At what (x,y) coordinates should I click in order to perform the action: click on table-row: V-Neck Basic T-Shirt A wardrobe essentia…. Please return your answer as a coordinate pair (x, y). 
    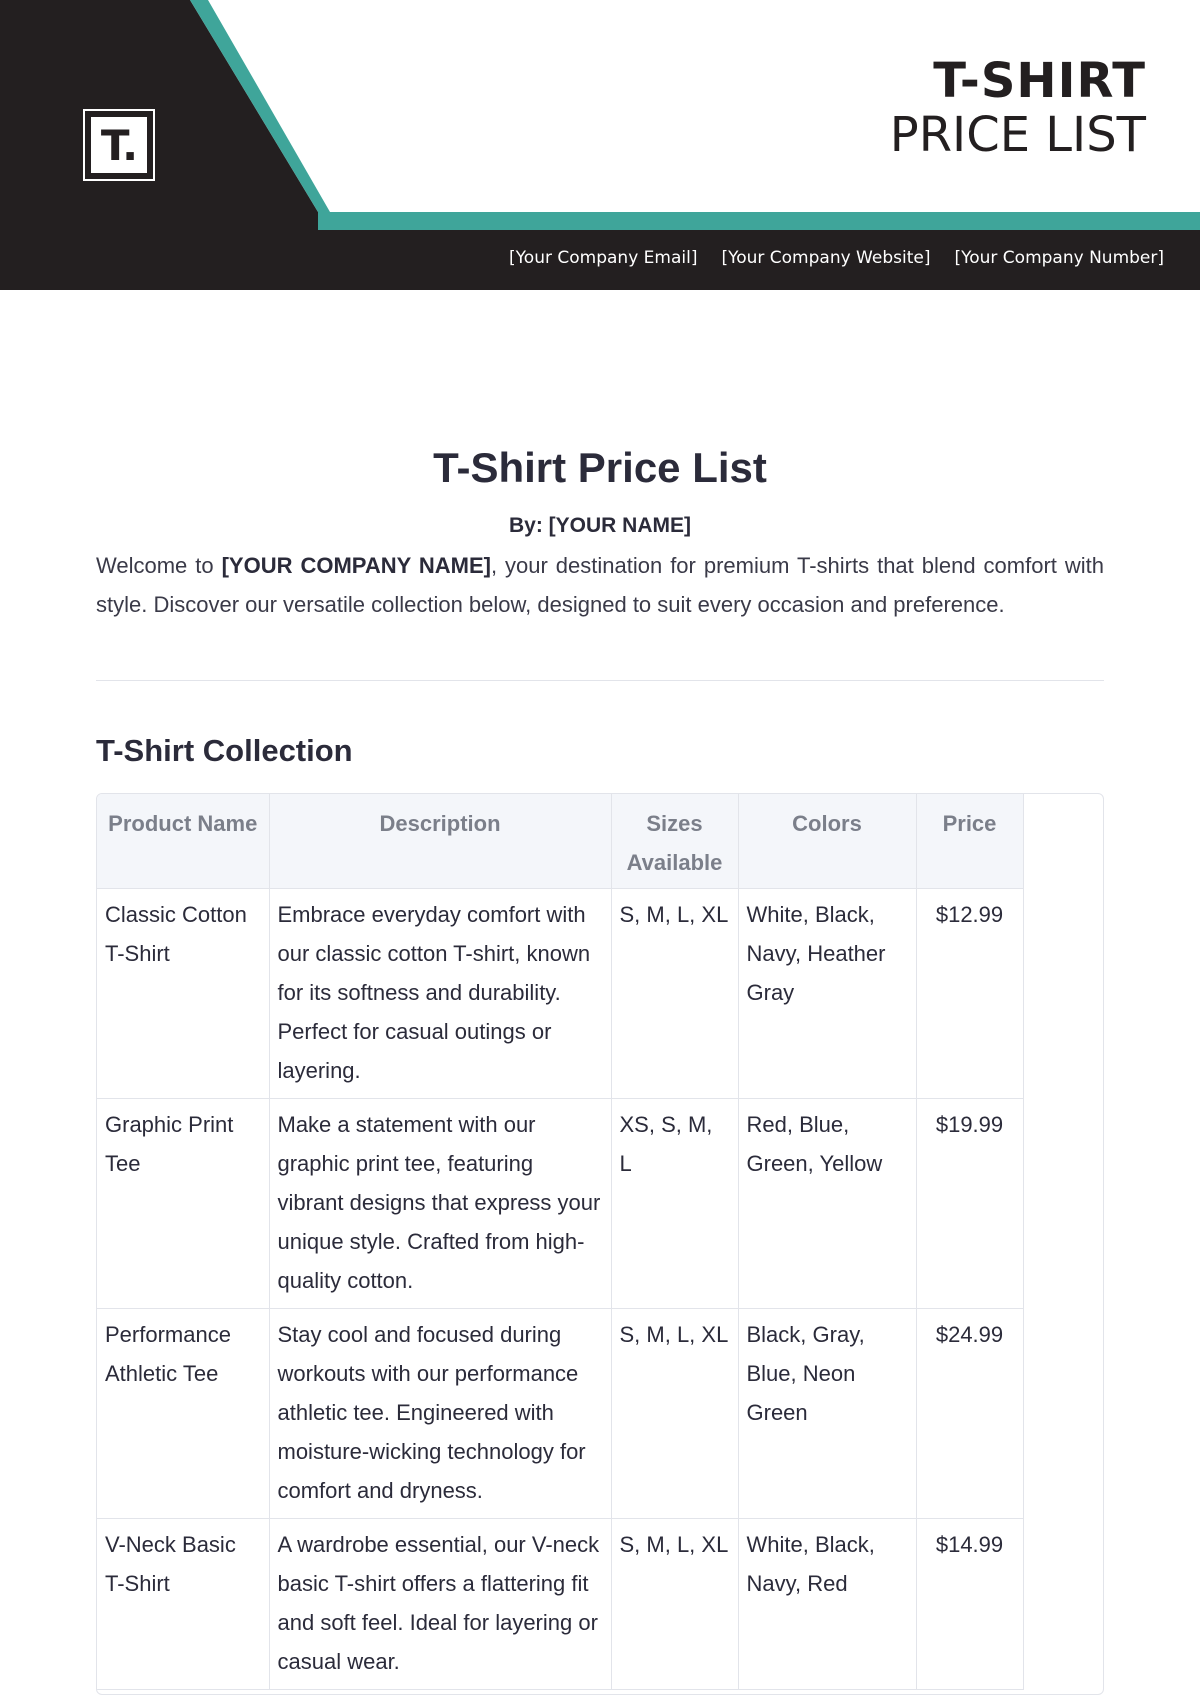
    Looking at the image, I should click on (560, 1604).